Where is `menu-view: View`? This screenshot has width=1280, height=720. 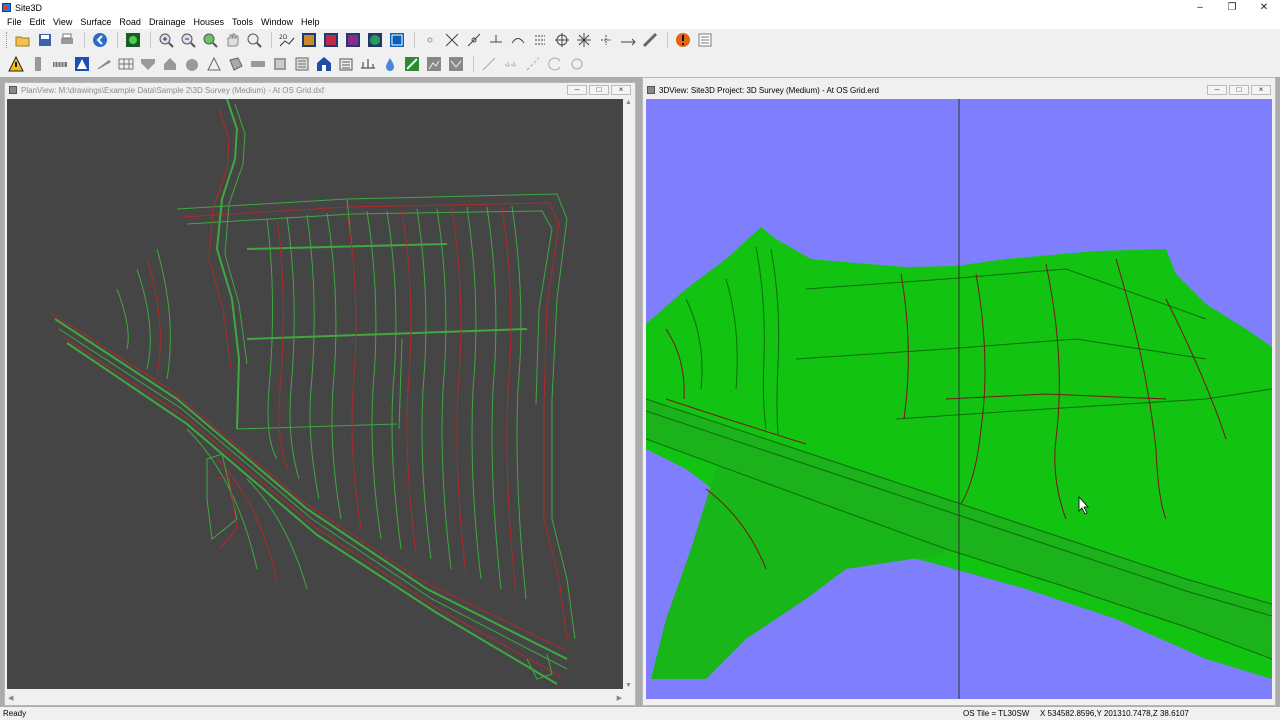
menu-view: View is located at coordinates (62, 22).